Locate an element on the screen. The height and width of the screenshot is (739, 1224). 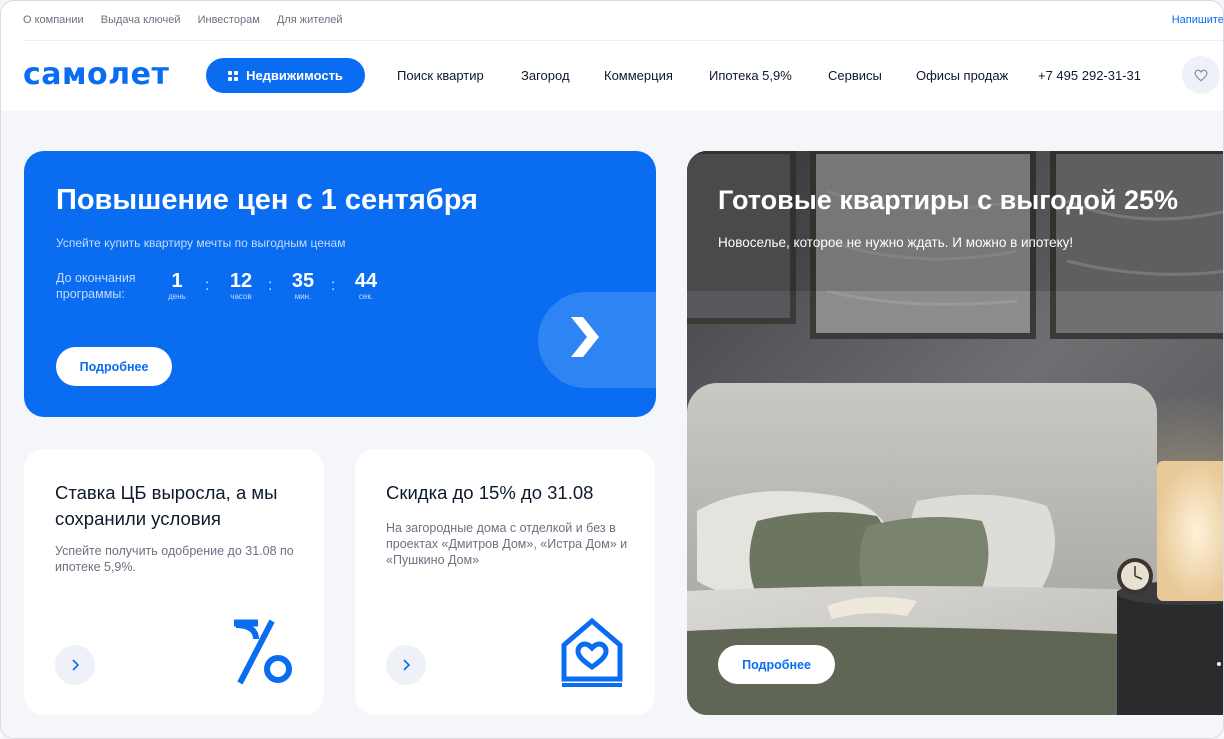
top-link-about: О компании is located at coordinates (53, 20).